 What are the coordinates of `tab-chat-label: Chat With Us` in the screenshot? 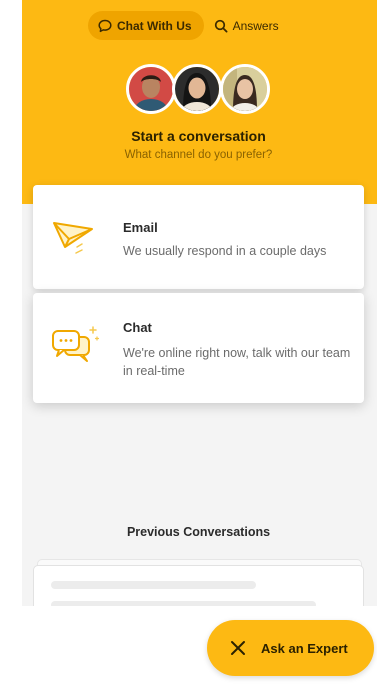 It's located at (154, 25).